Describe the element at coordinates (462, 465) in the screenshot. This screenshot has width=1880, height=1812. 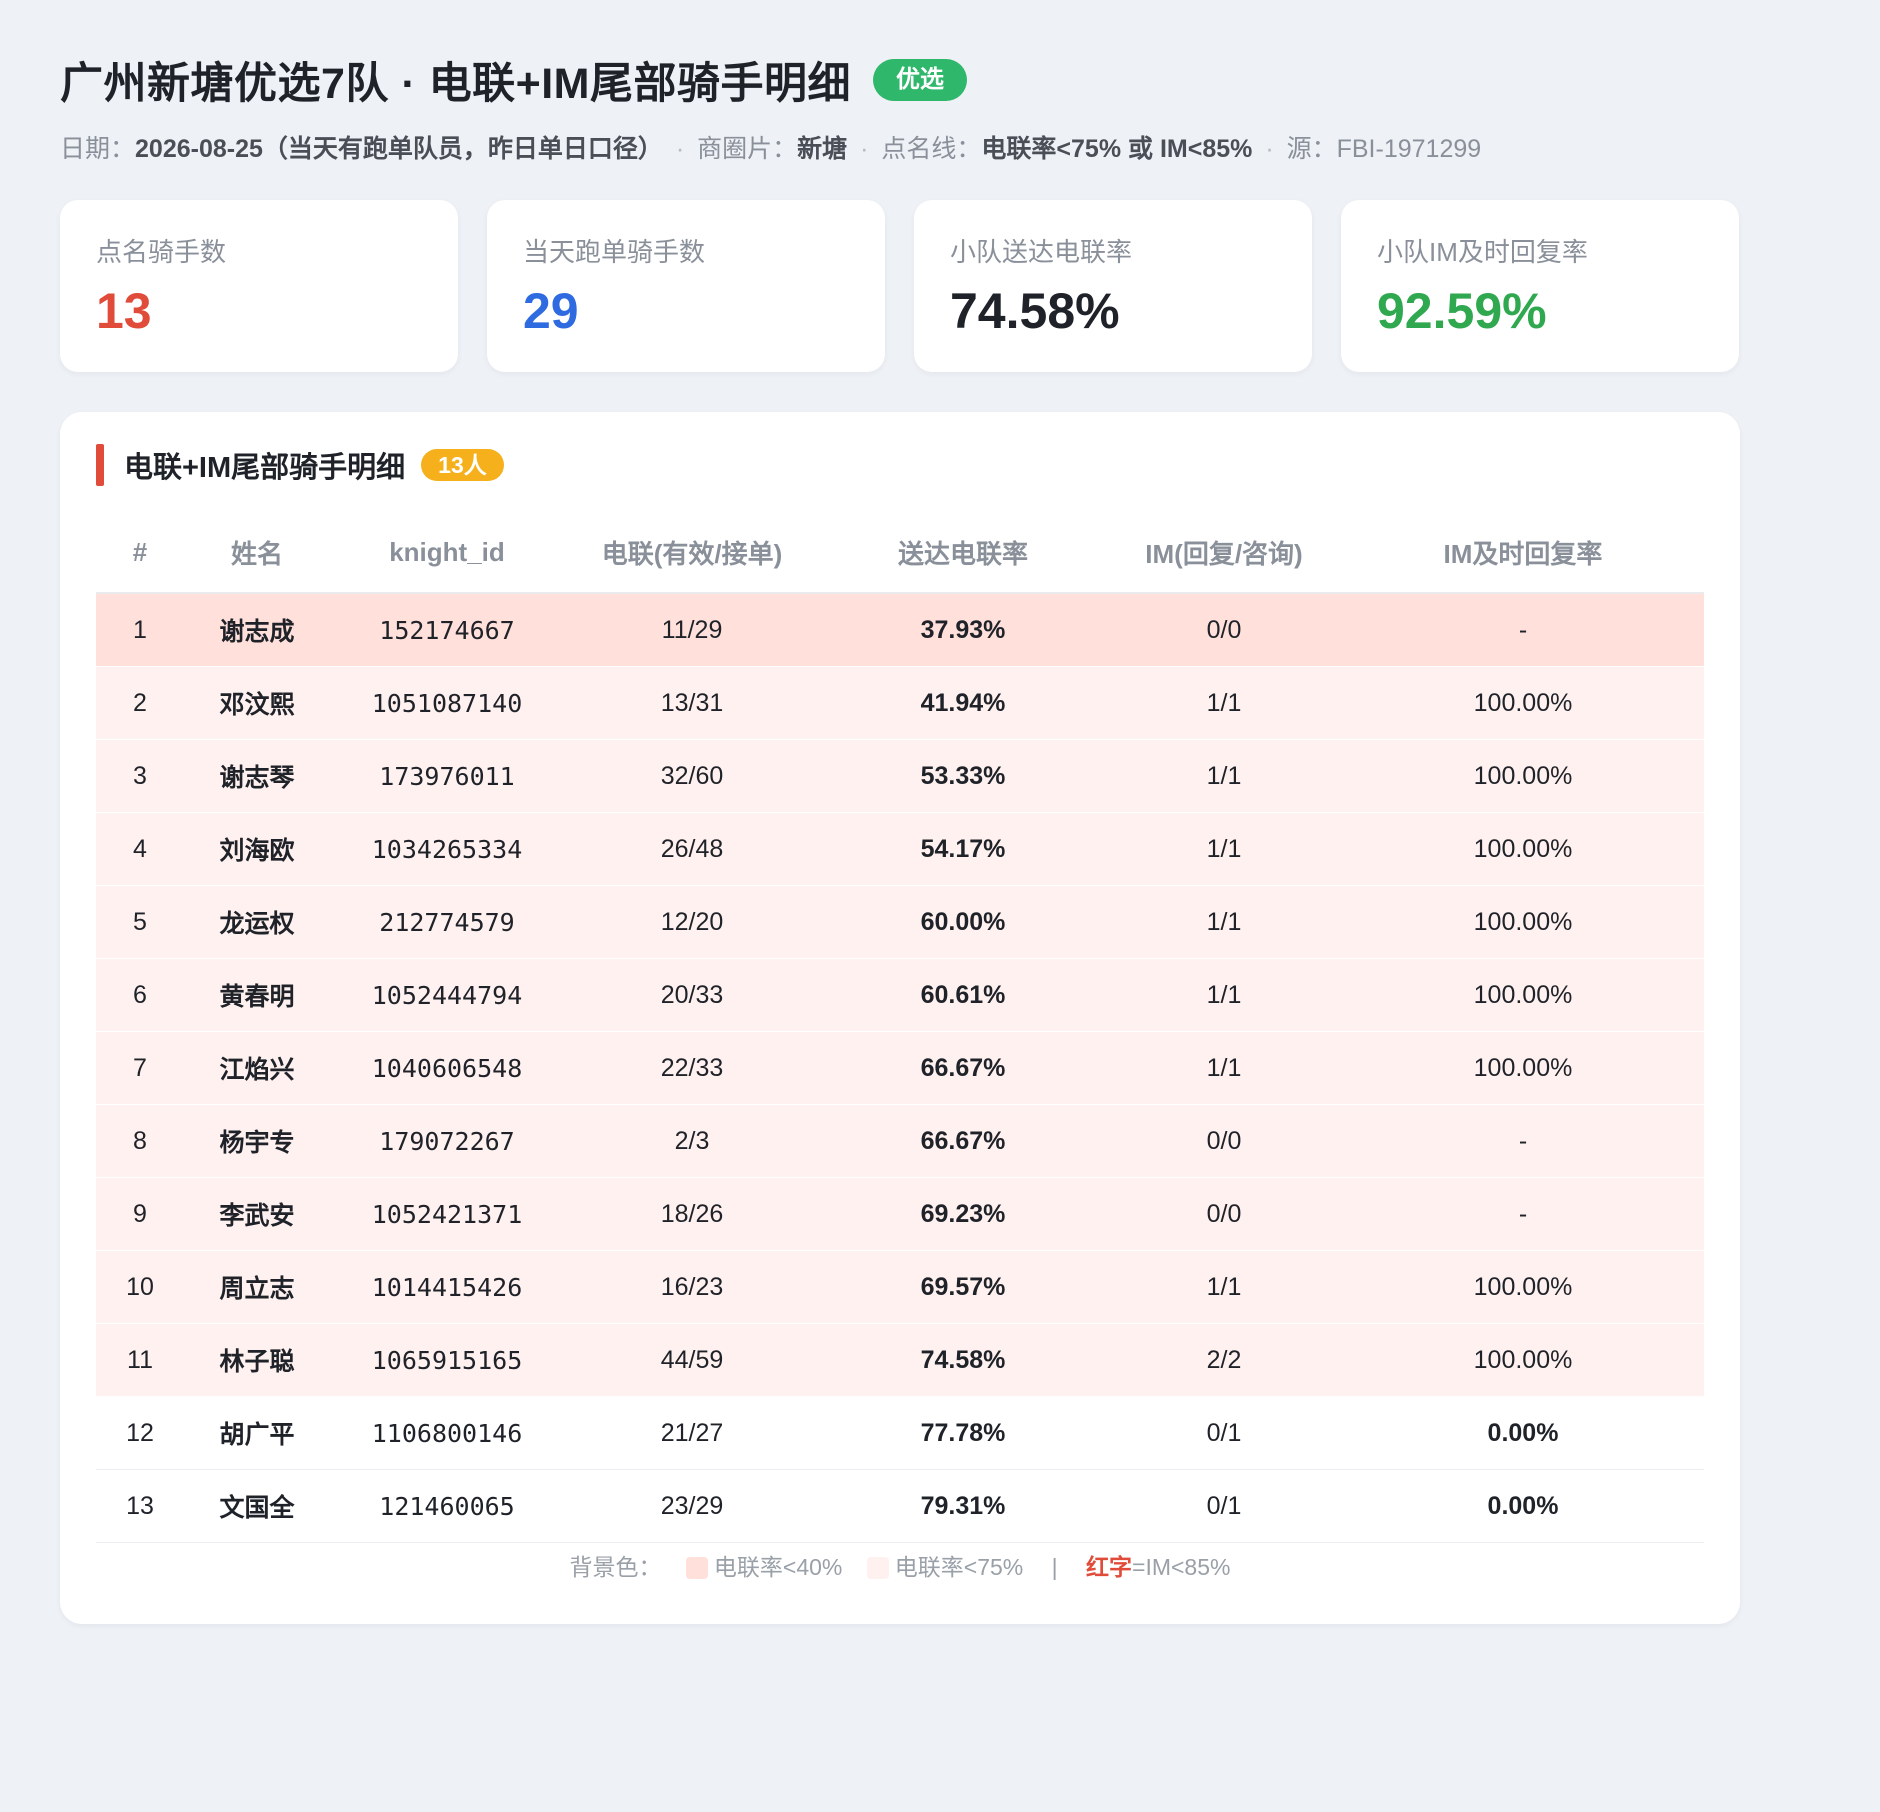
I see `count-badge: 13人` at that location.